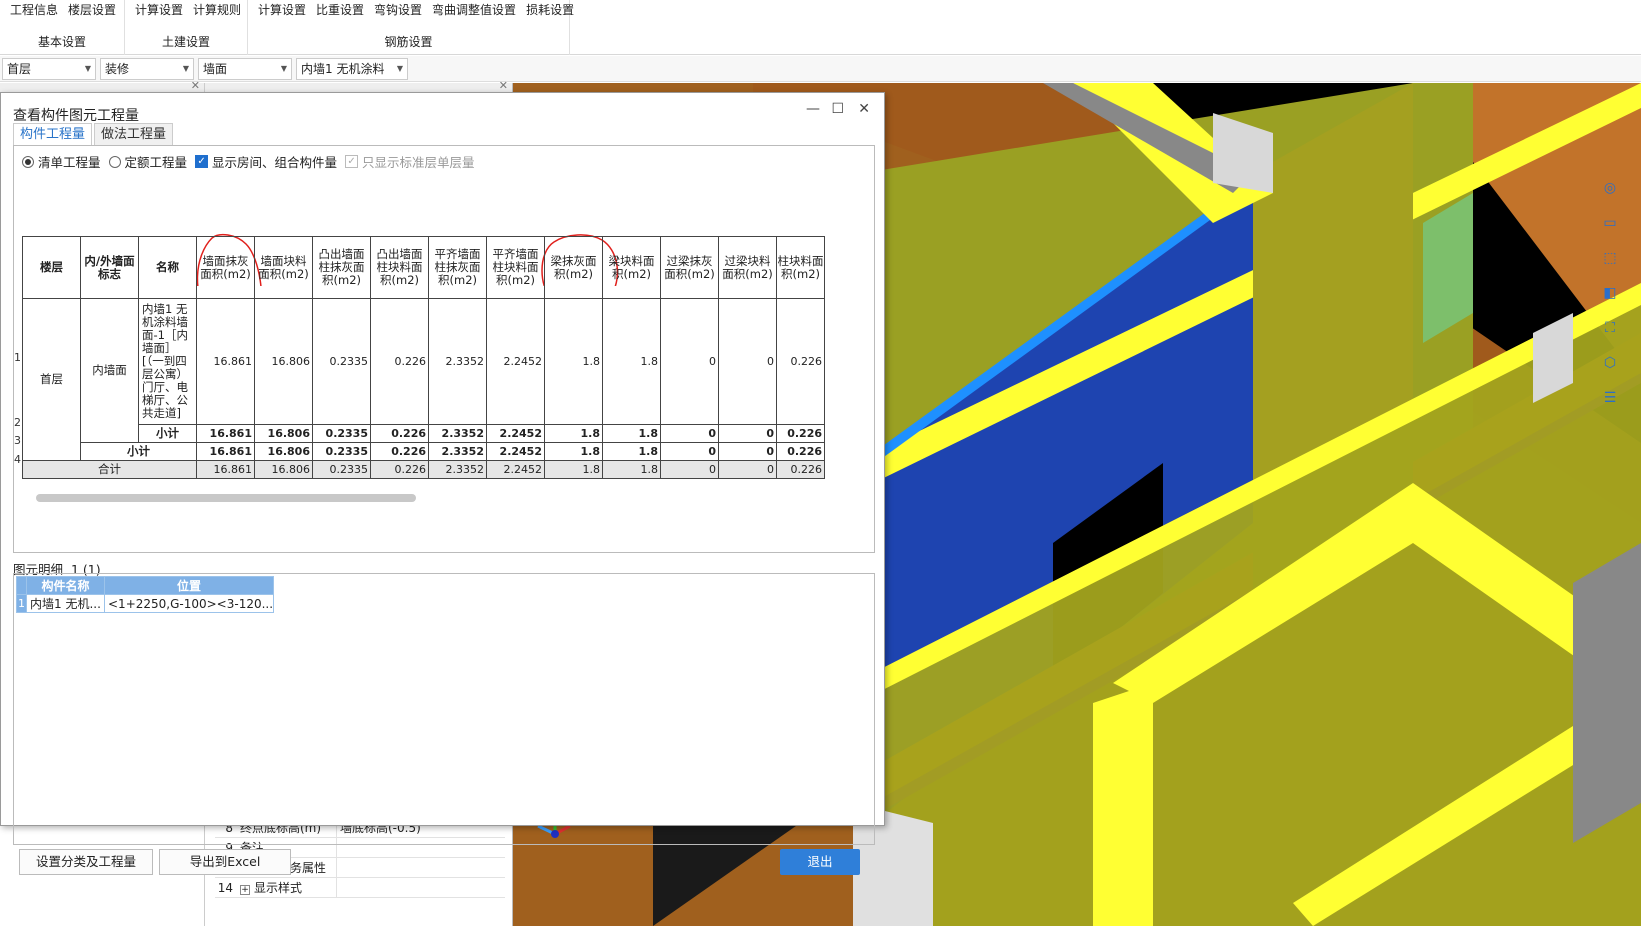  What do you see at coordinates (186, 27) in the screenshot?
I see `ribbon-group-civil: 计算设置 计算规则 土建设置` at bounding box center [186, 27].